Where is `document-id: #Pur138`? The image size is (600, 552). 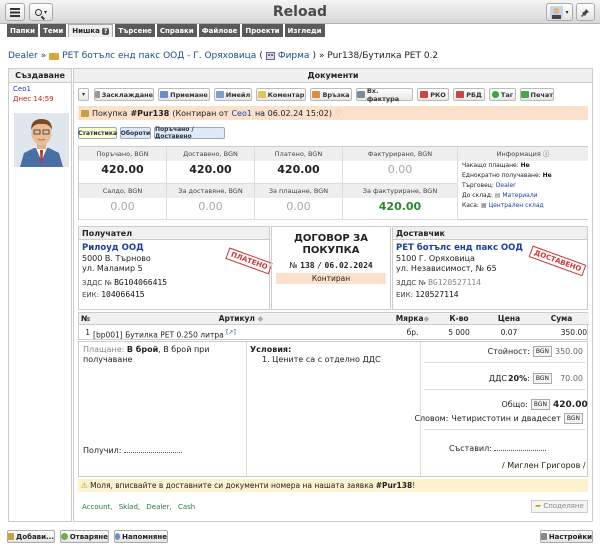
document-id: #Pur138 is located at coordinates (150, 113).